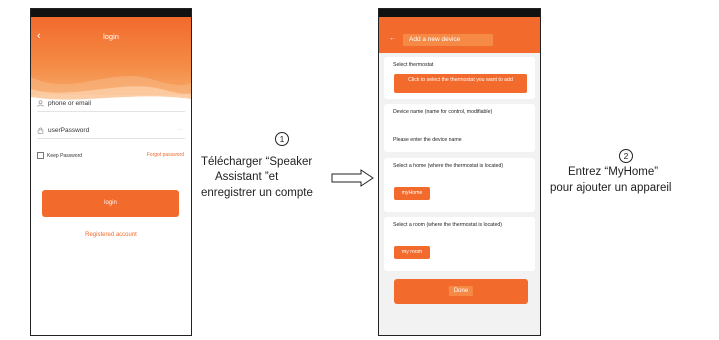 Image resolution: width=719 pixels, height=340 pixels. What do you see at coordinates (412, 252) in the screenshot?
I see `room-select-button: my room` at bounding box center [412, 252].